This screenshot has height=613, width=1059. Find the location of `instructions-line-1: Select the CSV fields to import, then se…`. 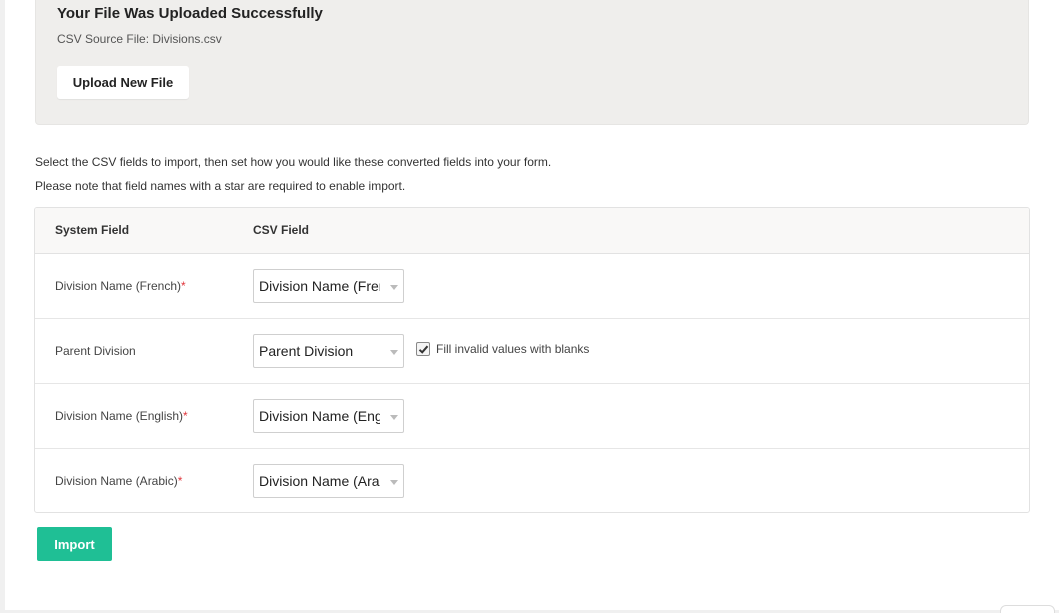

instructions-line-1: Select the CSV fields to import, then se… is located at coordinates (293, 162).